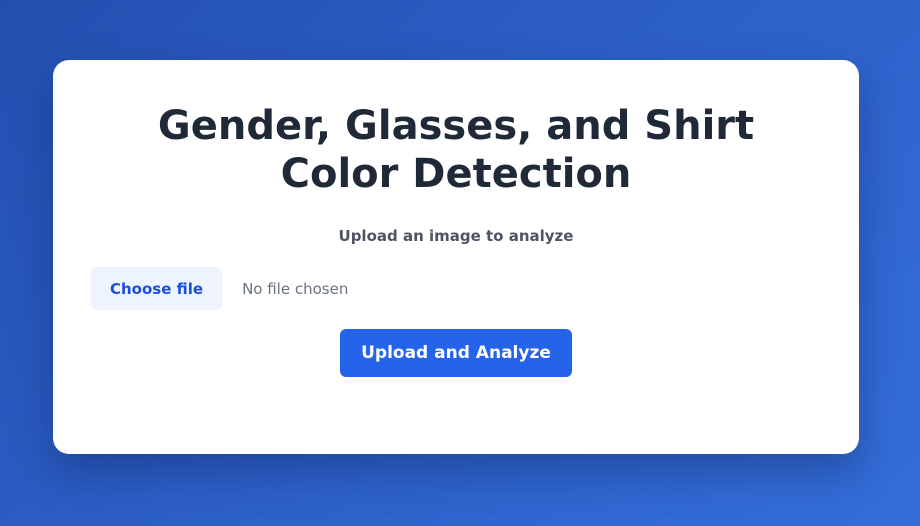 The image size is (920, 526). I want to click on page-subtitle: Upload an image to analyze, so click(456, 236).